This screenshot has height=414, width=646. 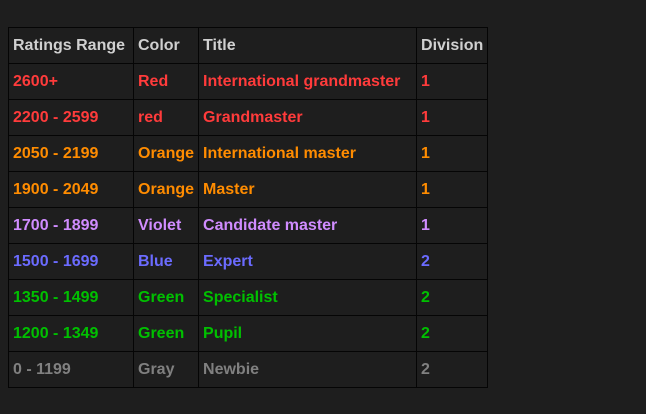 I want to click on cell-ratings-range: 0 - 1199, so click(x=71, y=369).